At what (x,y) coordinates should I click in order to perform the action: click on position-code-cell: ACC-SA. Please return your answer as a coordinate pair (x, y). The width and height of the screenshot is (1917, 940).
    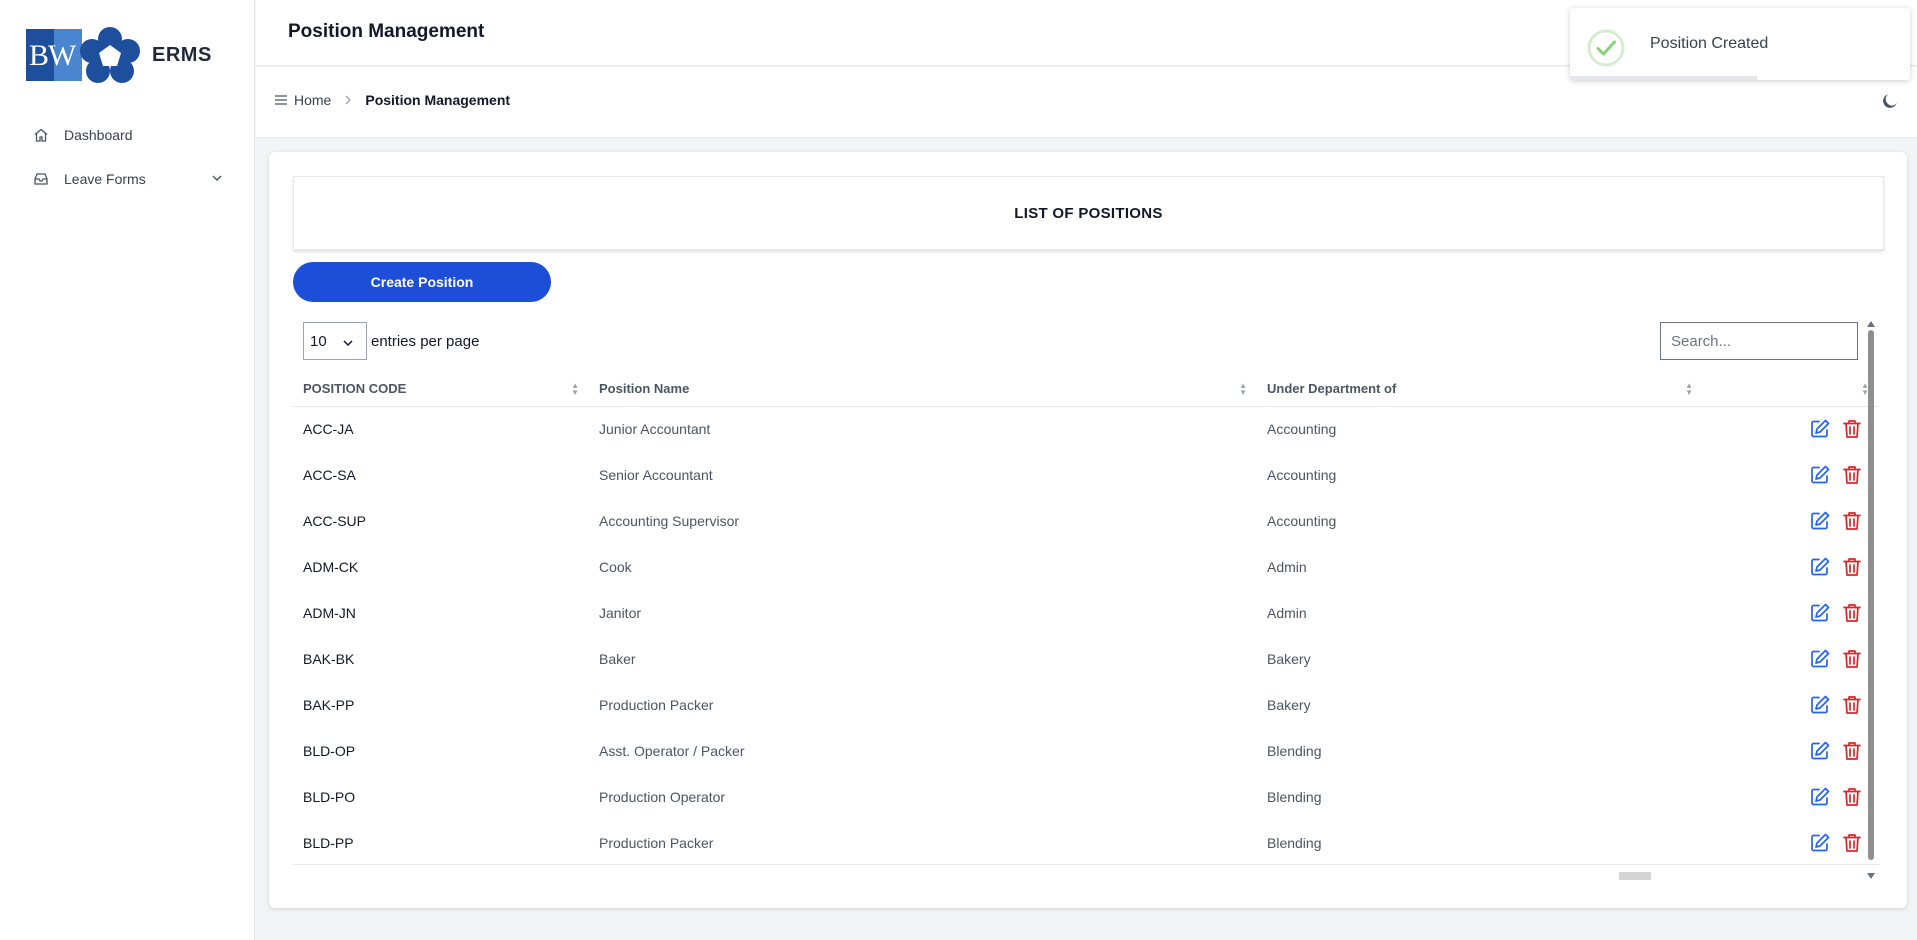
    Looking at the image, I should click on (329, 475).